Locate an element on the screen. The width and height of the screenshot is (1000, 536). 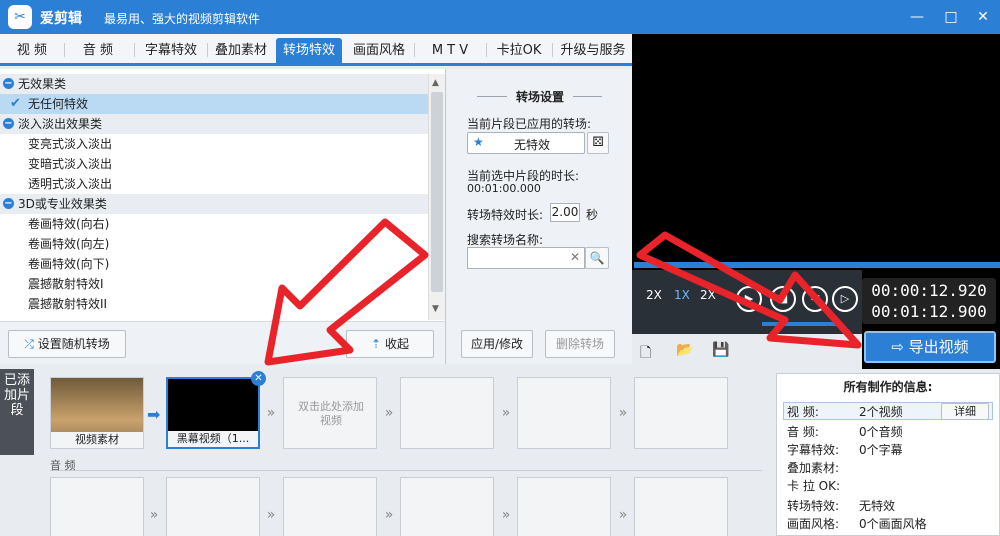
player-controls: 2X 1X 2X ▶ ■ ◀ ▷ is located at coordinates (747, 302).